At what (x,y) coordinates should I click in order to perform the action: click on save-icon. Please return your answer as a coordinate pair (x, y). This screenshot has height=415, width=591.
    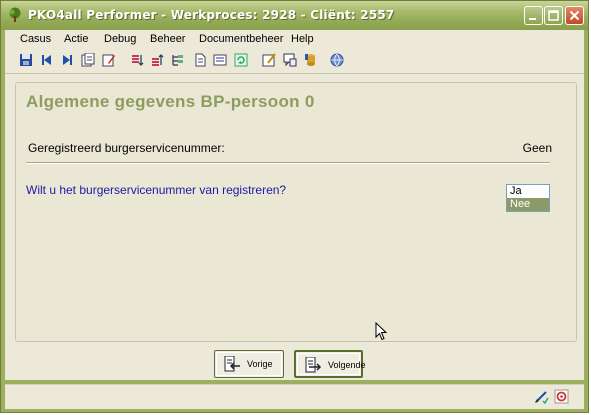
    Looking at the image, I should click on (26, 60).